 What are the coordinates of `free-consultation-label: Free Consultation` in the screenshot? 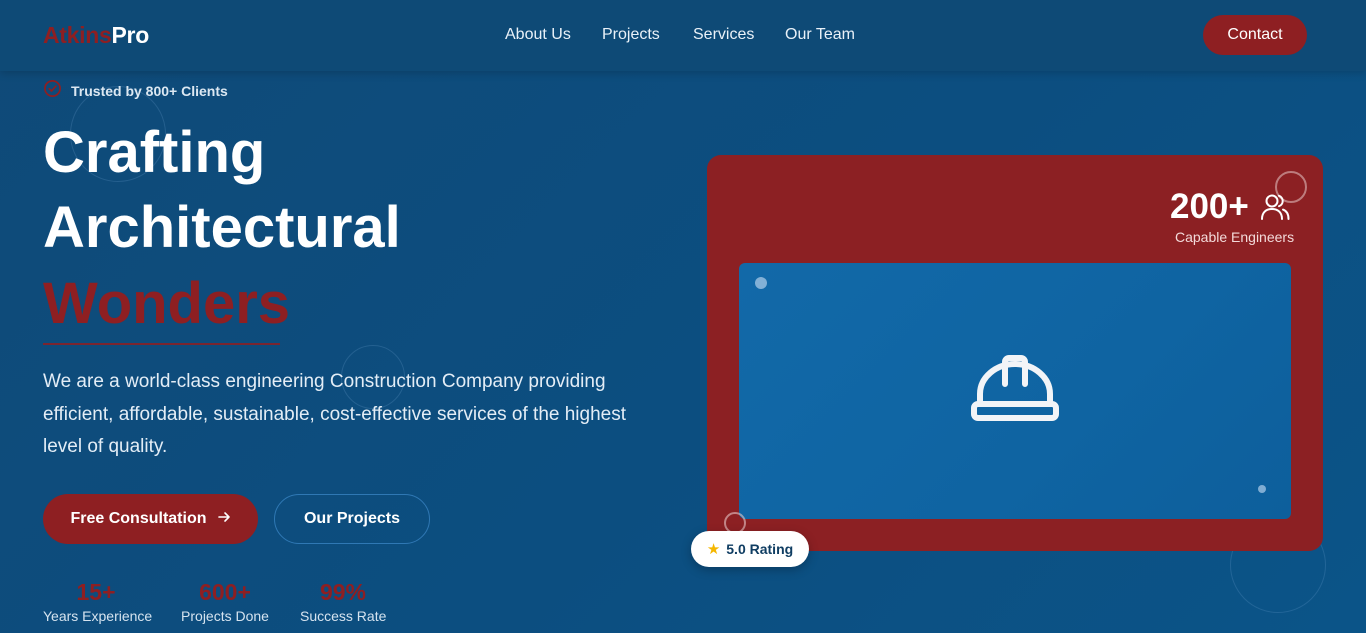 It's located at (138, 518).